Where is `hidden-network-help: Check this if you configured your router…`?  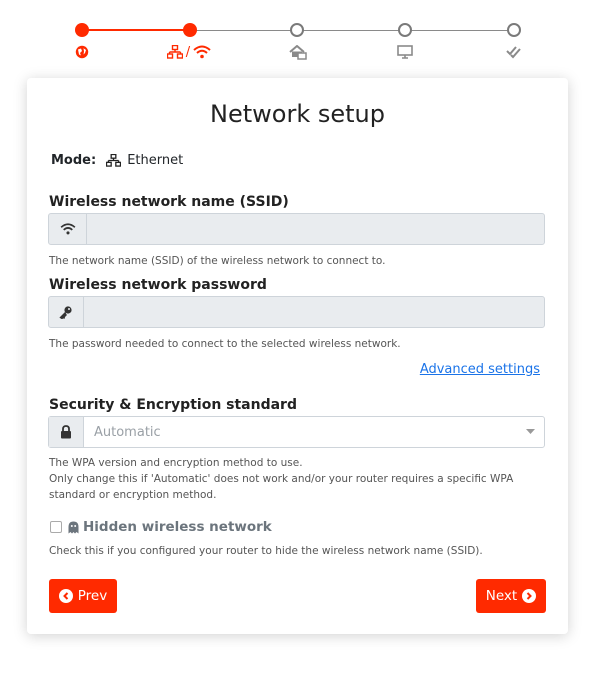 hidden-network-help: Check this if you configured your router… is located at coordinates (266, 551).